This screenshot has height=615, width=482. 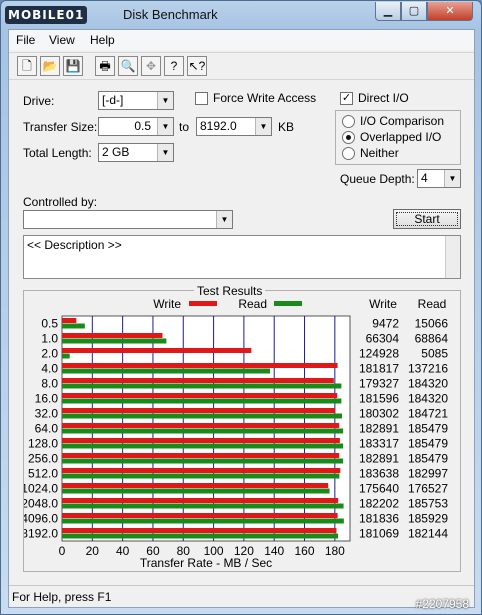 What do you see at coordinates (385, 324) in the screenshot?
I see `write-value-label: 9472` at bounding box center [385, 324].